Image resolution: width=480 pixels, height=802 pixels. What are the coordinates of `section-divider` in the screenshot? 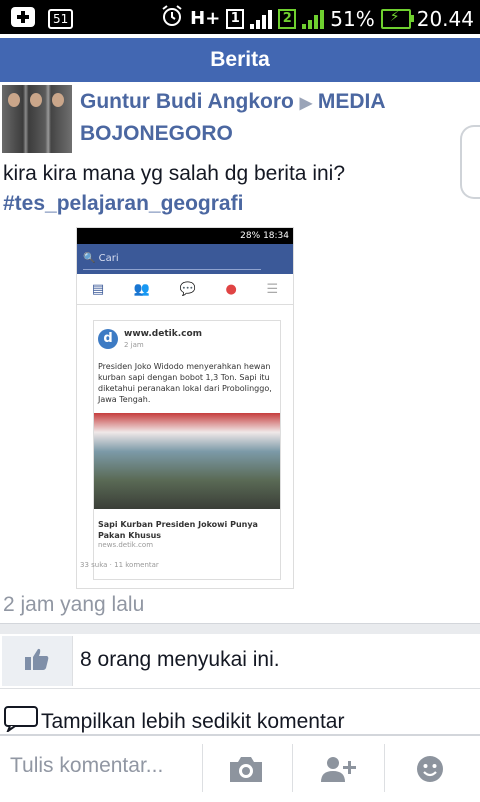 It's located at (240, 628).